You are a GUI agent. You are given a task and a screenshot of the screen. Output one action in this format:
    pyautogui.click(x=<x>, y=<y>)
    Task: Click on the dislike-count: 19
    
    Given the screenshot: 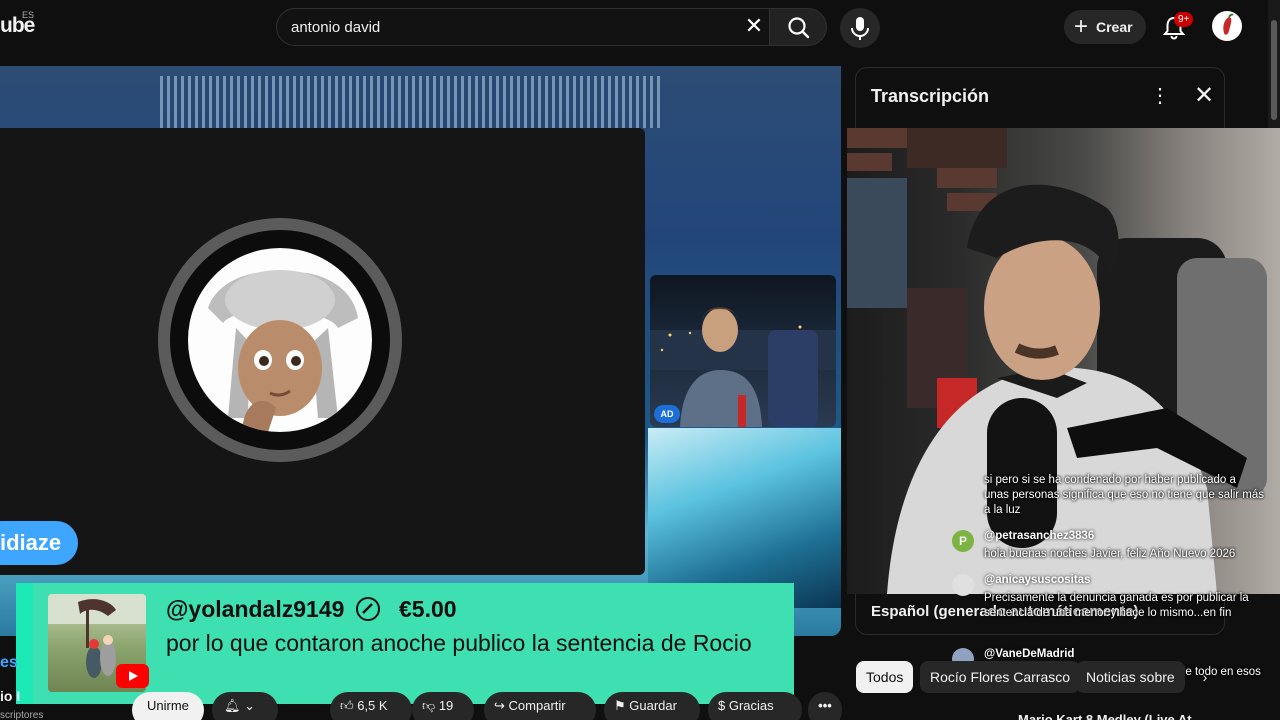 What is the action you would take?
    pyautogui.click(x=446, y=705)
    